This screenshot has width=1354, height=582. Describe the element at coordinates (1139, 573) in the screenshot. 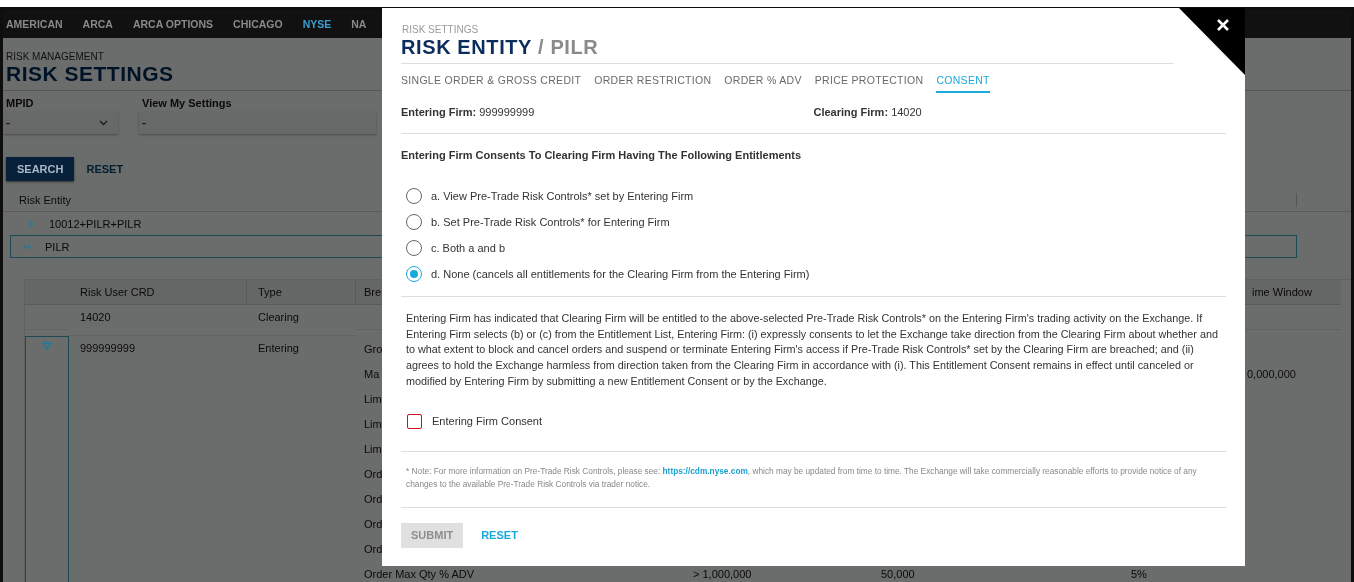

I see `table-cell: 5%` at that location.